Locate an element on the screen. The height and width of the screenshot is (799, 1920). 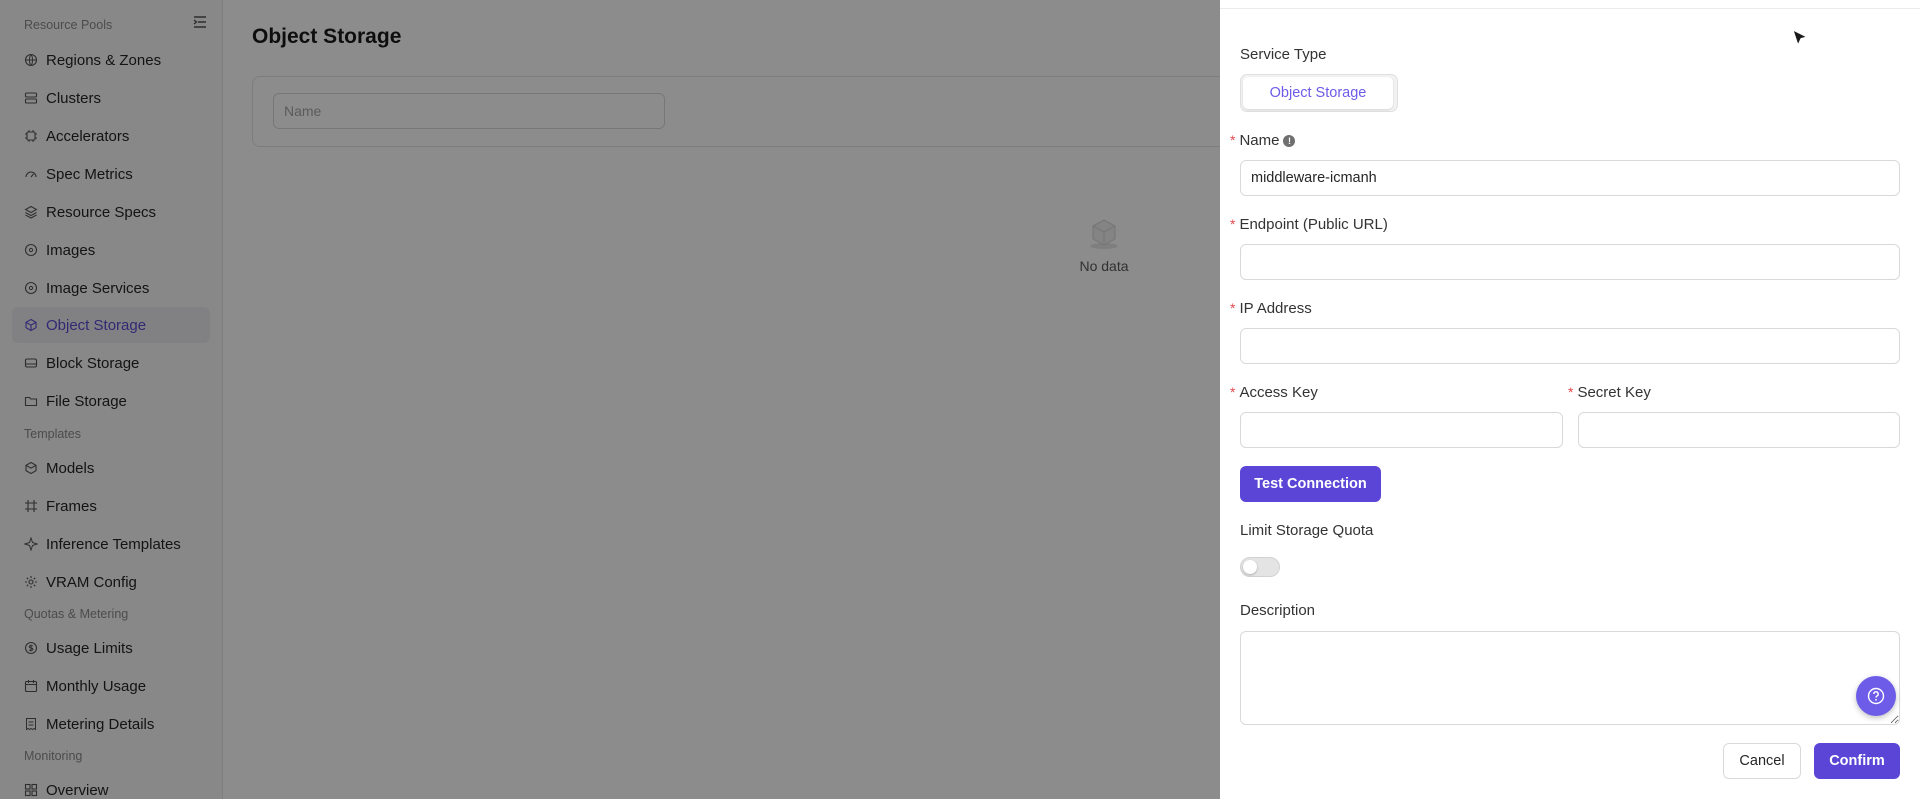
help-button is located at coordinates (1876, 696).